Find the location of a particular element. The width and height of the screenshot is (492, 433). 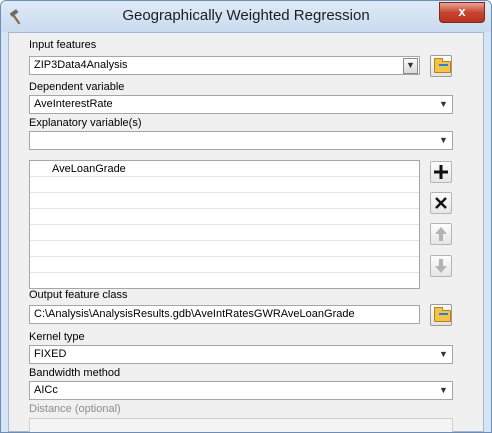

input-features-label: Input features is located at coordinates (63, 45).